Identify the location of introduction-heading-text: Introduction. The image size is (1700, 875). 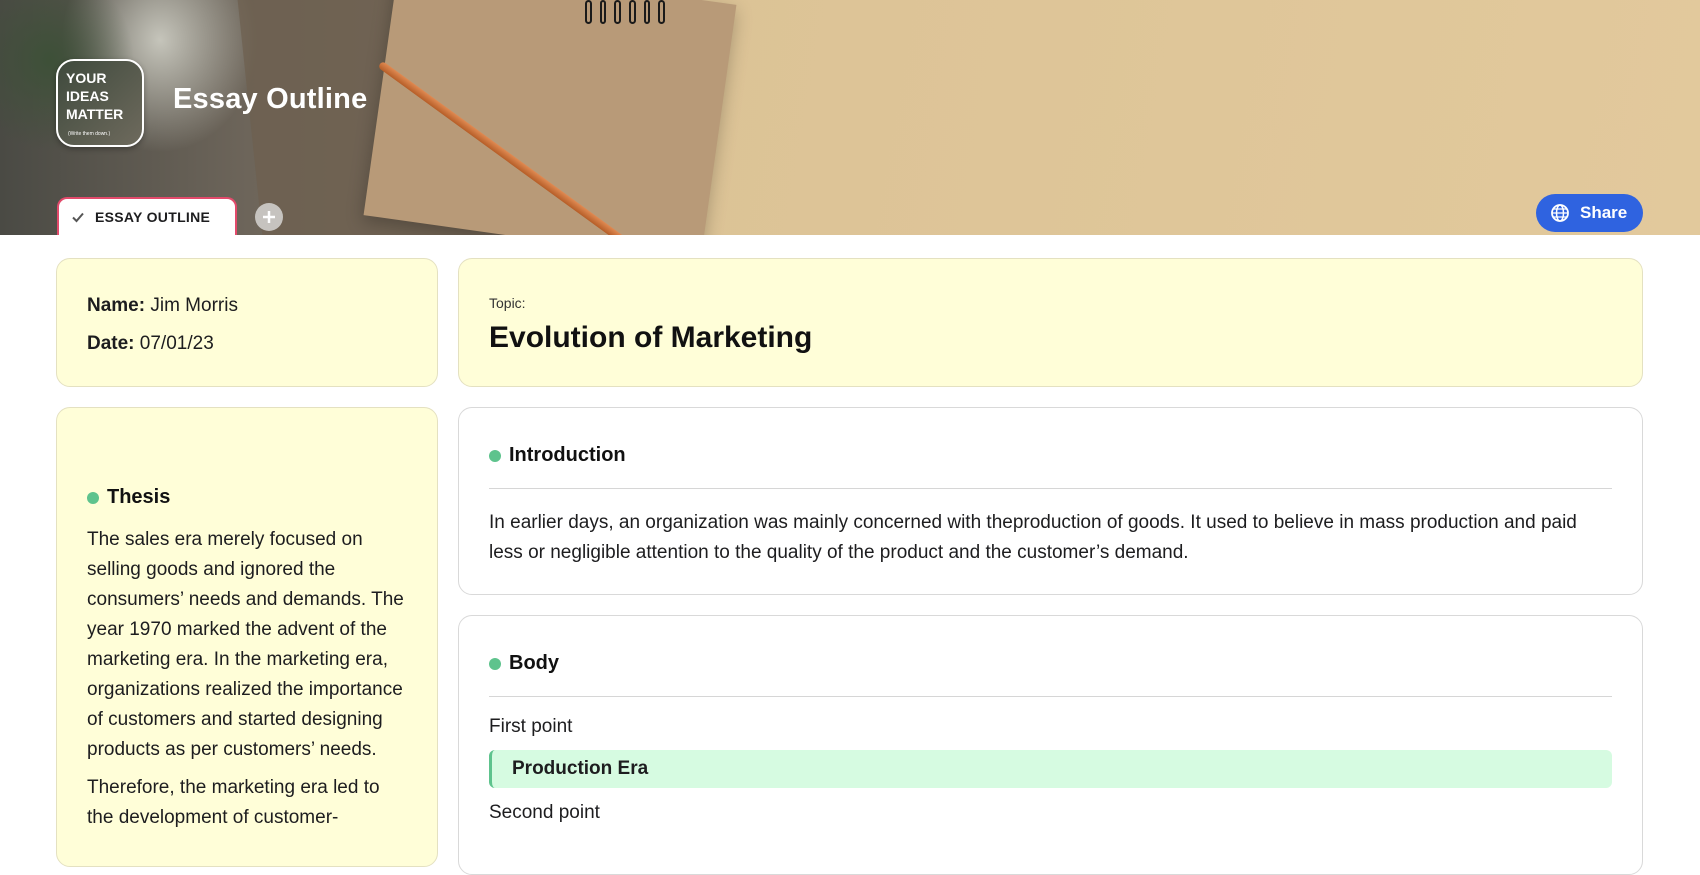
(567, 455).